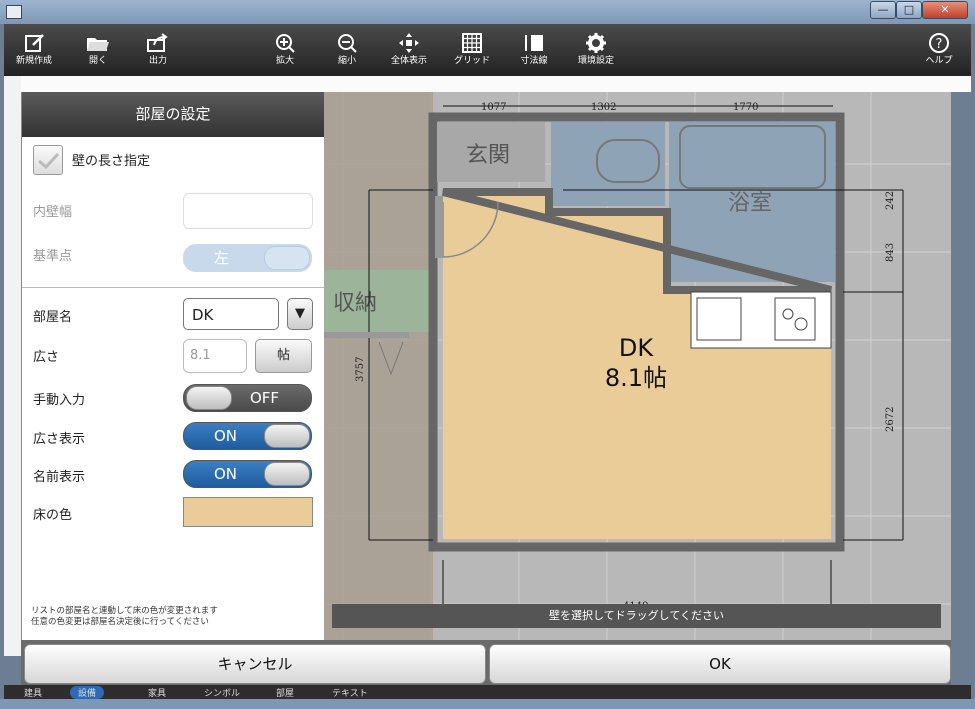 The width and height of the screenshot is (975, 709). I want to click on help-button: ? ヘルプ, so click(939, 50).